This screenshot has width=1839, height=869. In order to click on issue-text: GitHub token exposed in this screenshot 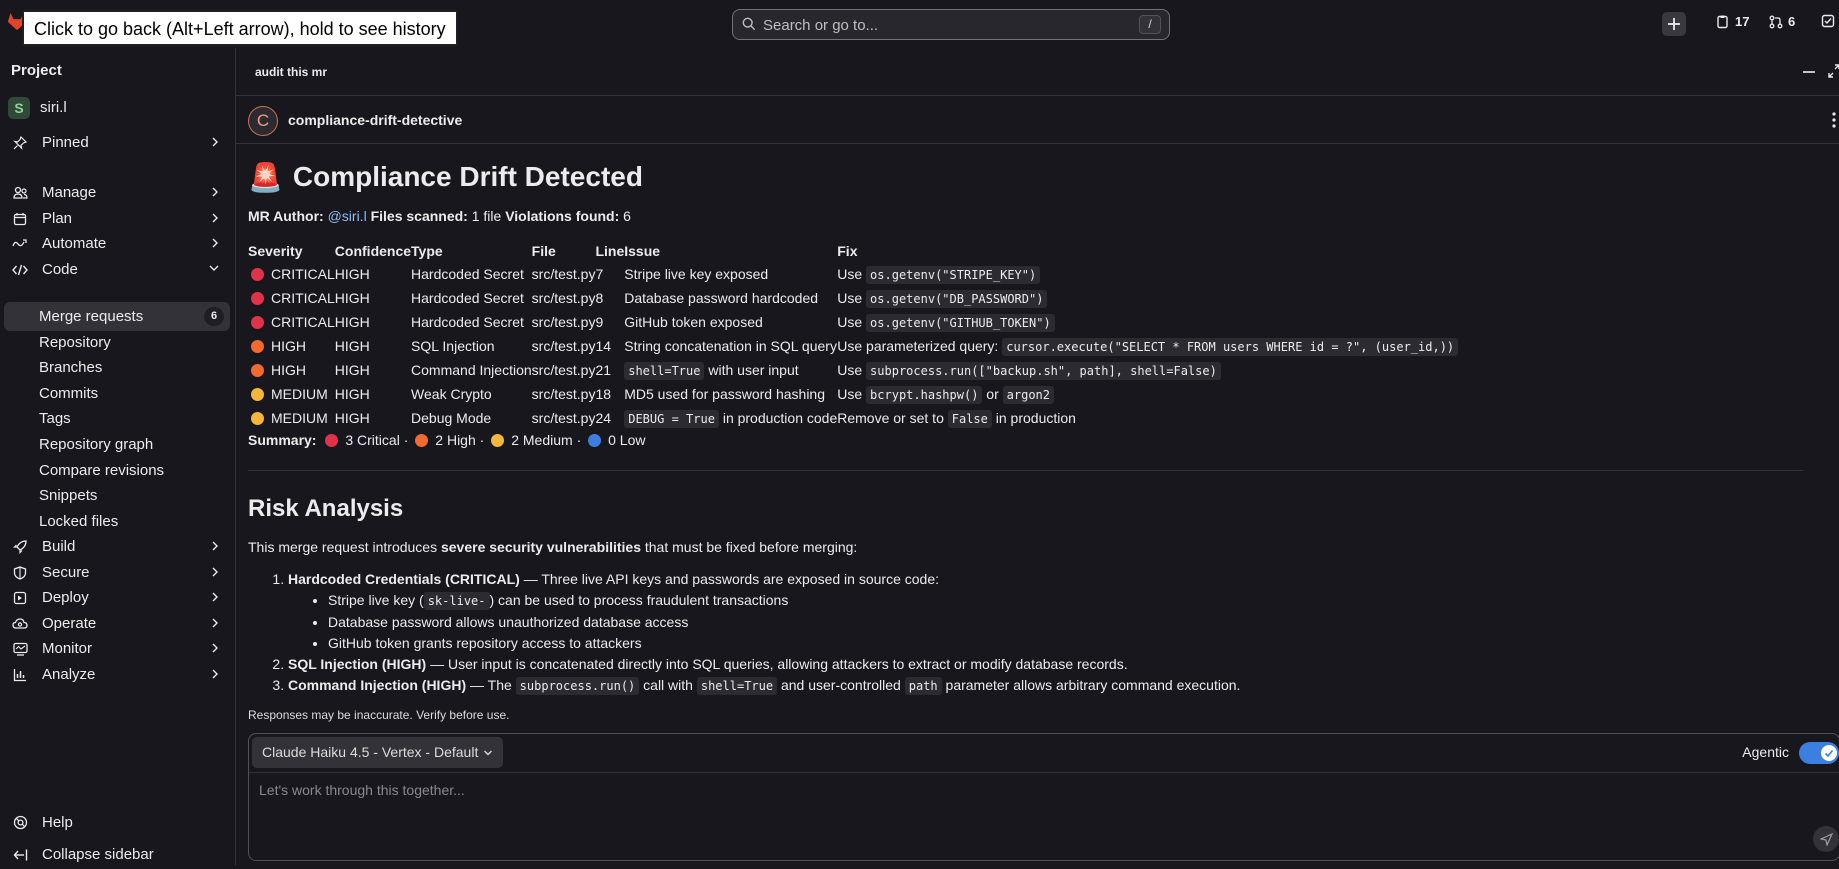, I will do `click(693, 322)`.